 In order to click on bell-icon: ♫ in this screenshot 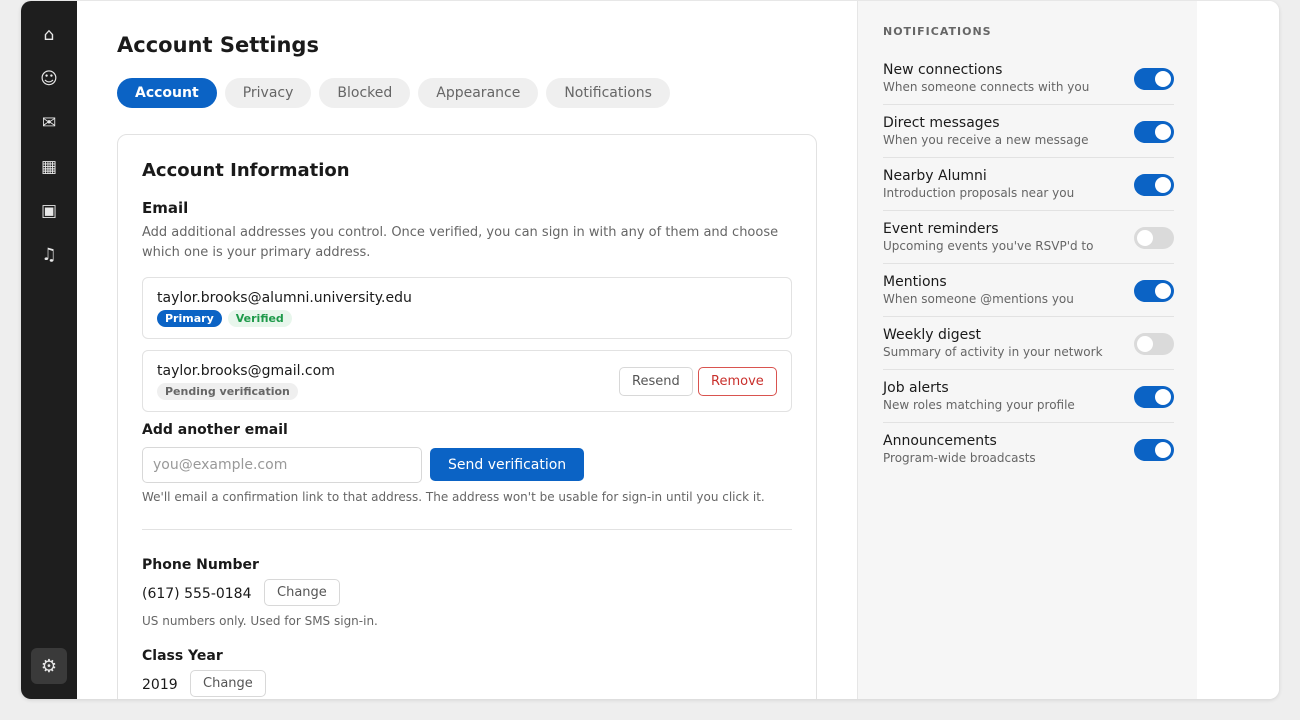, I will do `click(49, 255)`.